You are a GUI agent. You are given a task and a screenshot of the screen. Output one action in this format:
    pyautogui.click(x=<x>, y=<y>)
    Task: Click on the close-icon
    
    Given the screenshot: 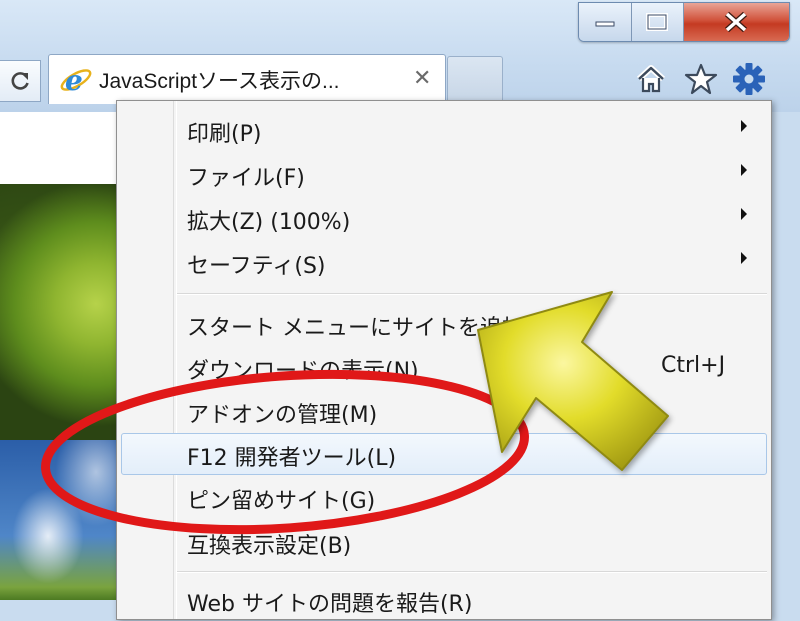 What is the action you would take?
    pyautogui.click(x=736, y=22)
    